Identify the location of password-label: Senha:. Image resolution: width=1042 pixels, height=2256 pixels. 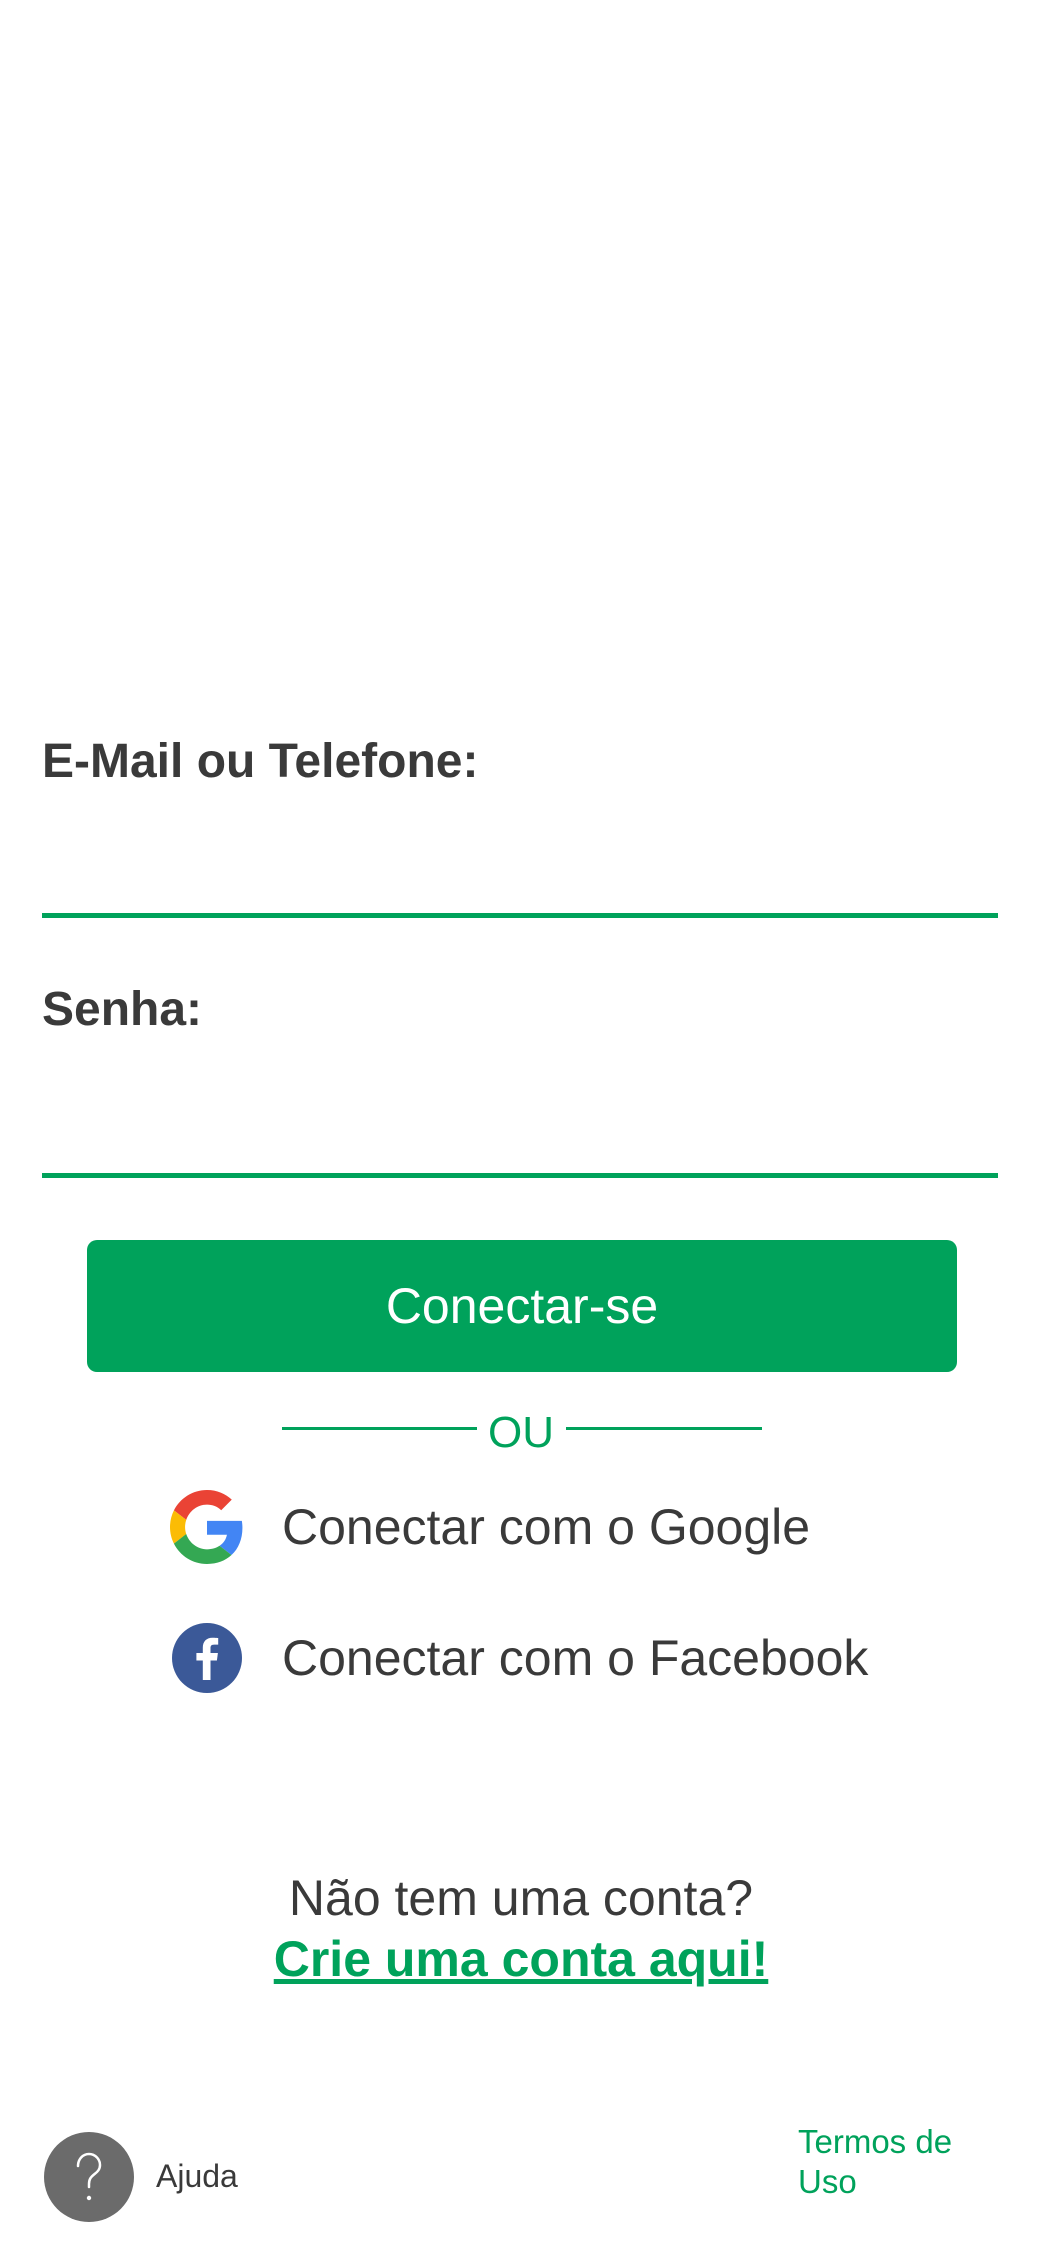
(122, 1009).